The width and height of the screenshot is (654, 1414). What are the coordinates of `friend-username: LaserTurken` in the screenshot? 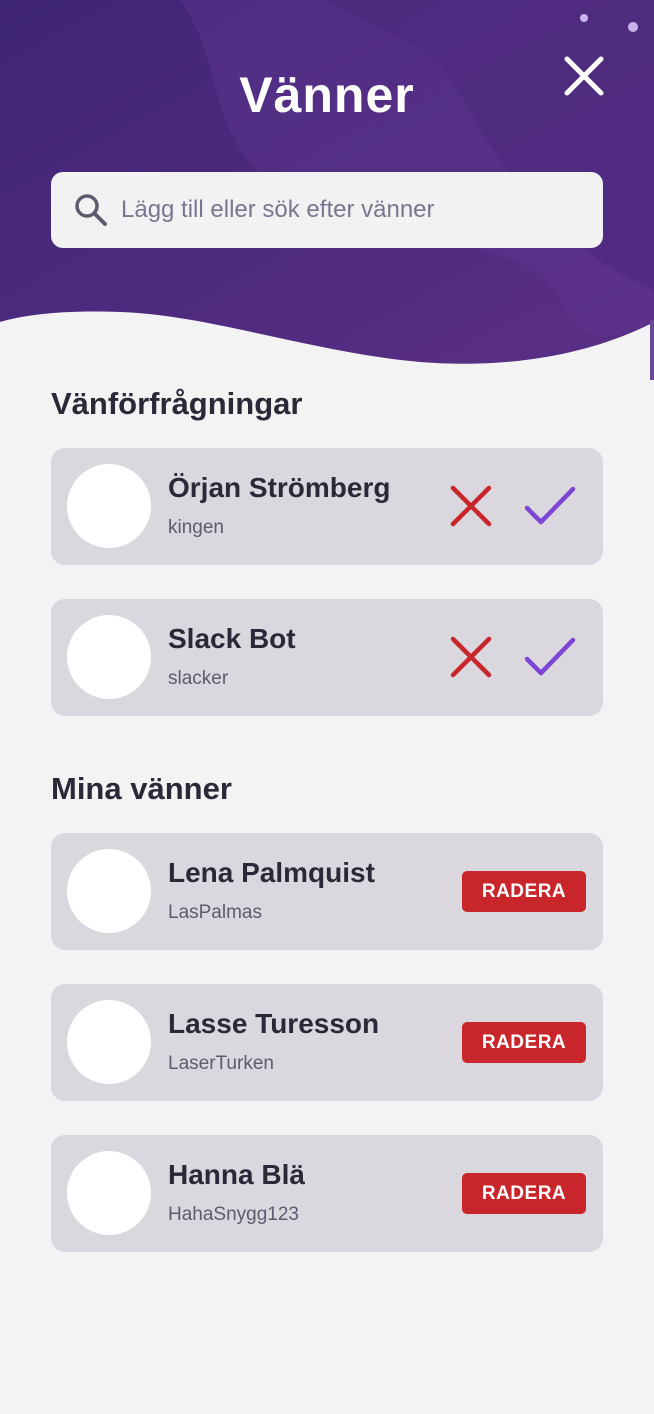 It's located at (221, 1063).